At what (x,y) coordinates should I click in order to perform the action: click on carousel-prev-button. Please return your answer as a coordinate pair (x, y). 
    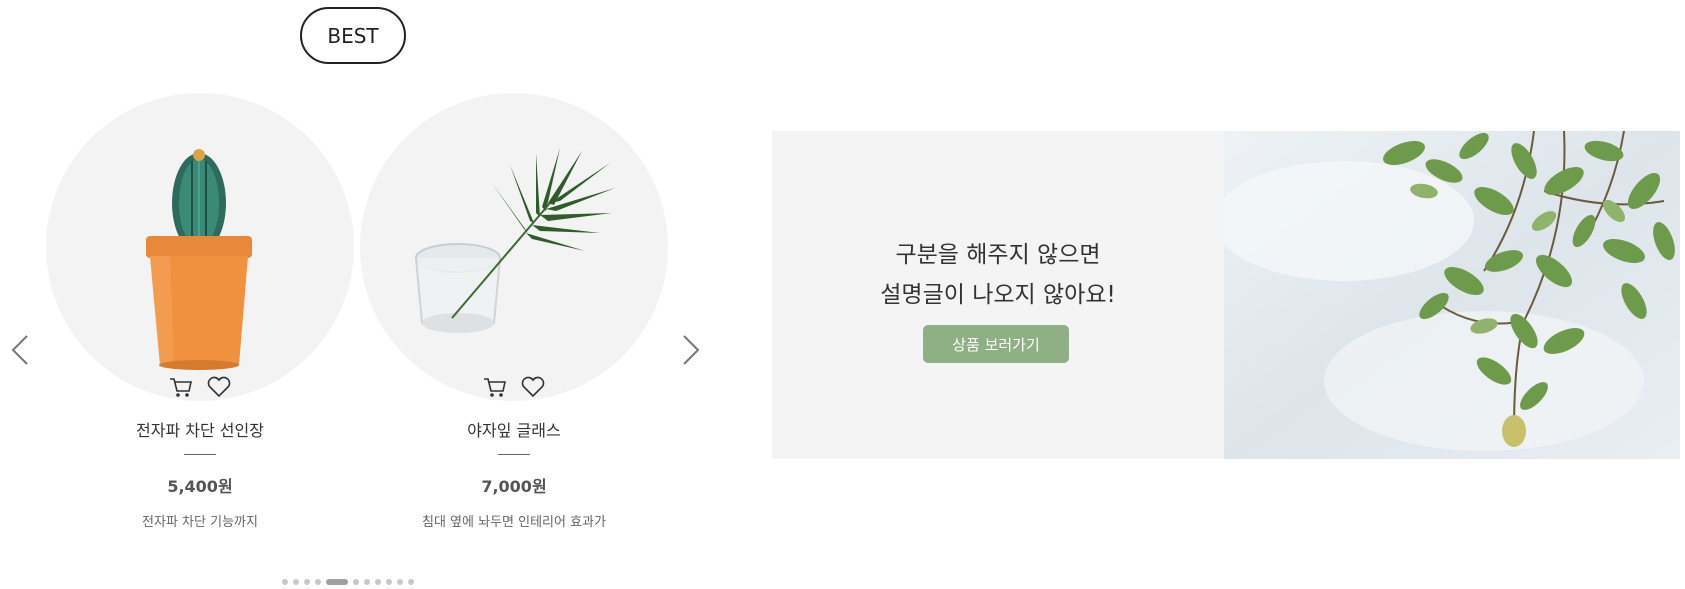
    Looking at the image, I should click on (20, 350).